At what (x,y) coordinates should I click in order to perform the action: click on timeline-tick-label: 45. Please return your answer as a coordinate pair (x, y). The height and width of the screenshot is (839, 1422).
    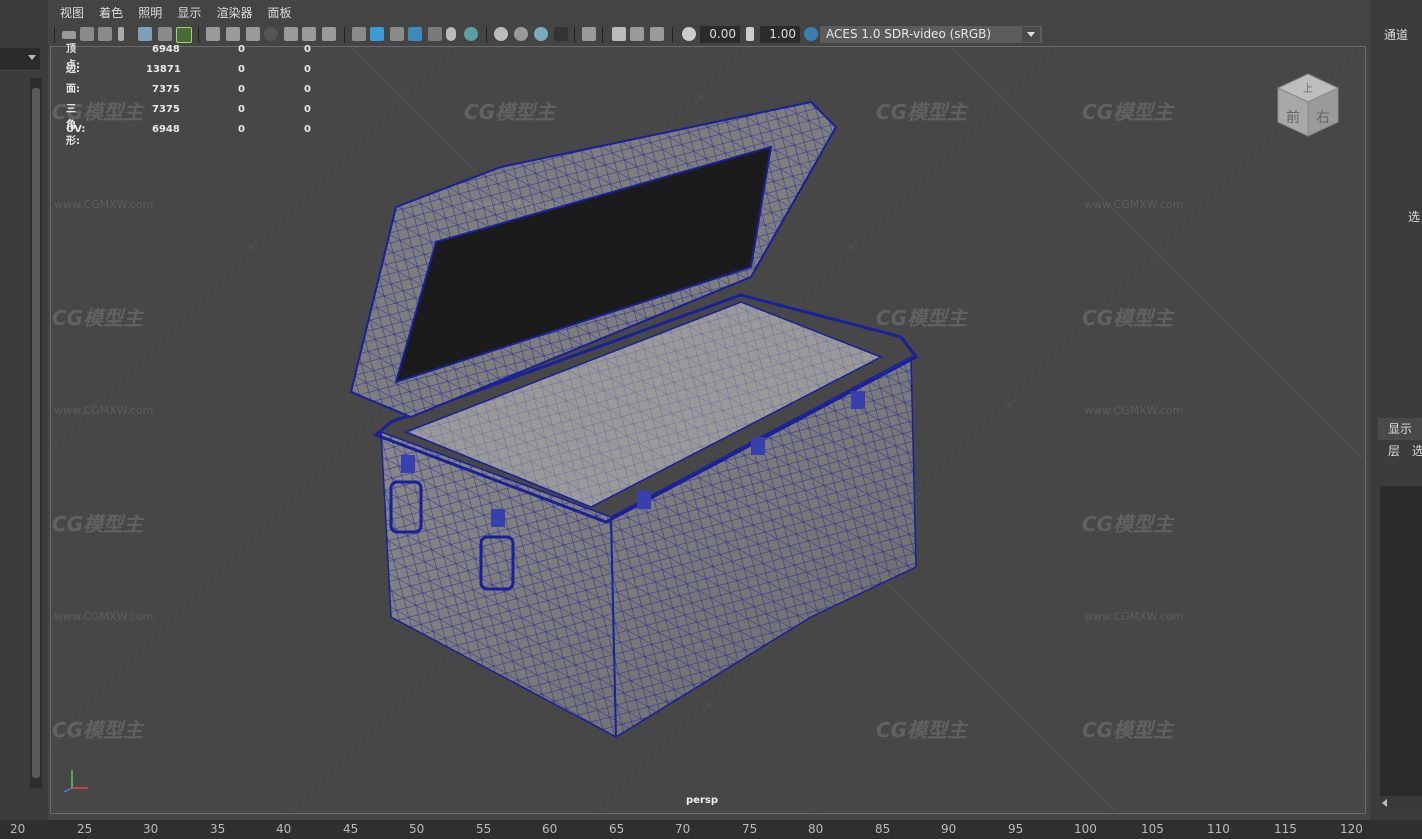
    Looking at the image, I should click on (351, 829).